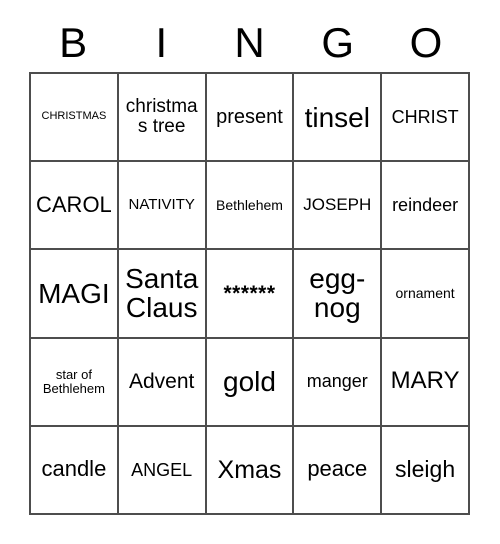  I want to click on bingo-cell-free-space: ******, so click(250, 294).